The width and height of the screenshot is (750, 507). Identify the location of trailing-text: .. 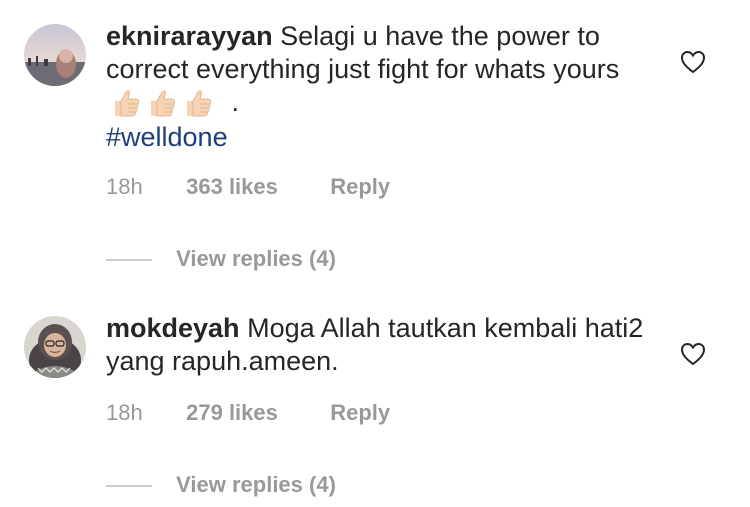
(235, 102).